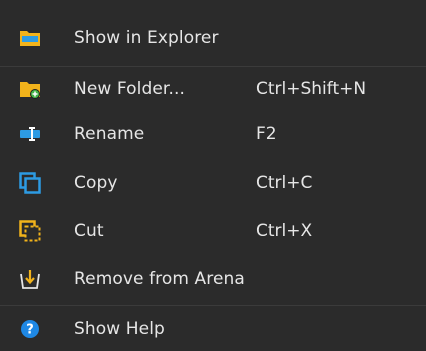  I want to click on menu-item-label: Rename, so click(109, 133).